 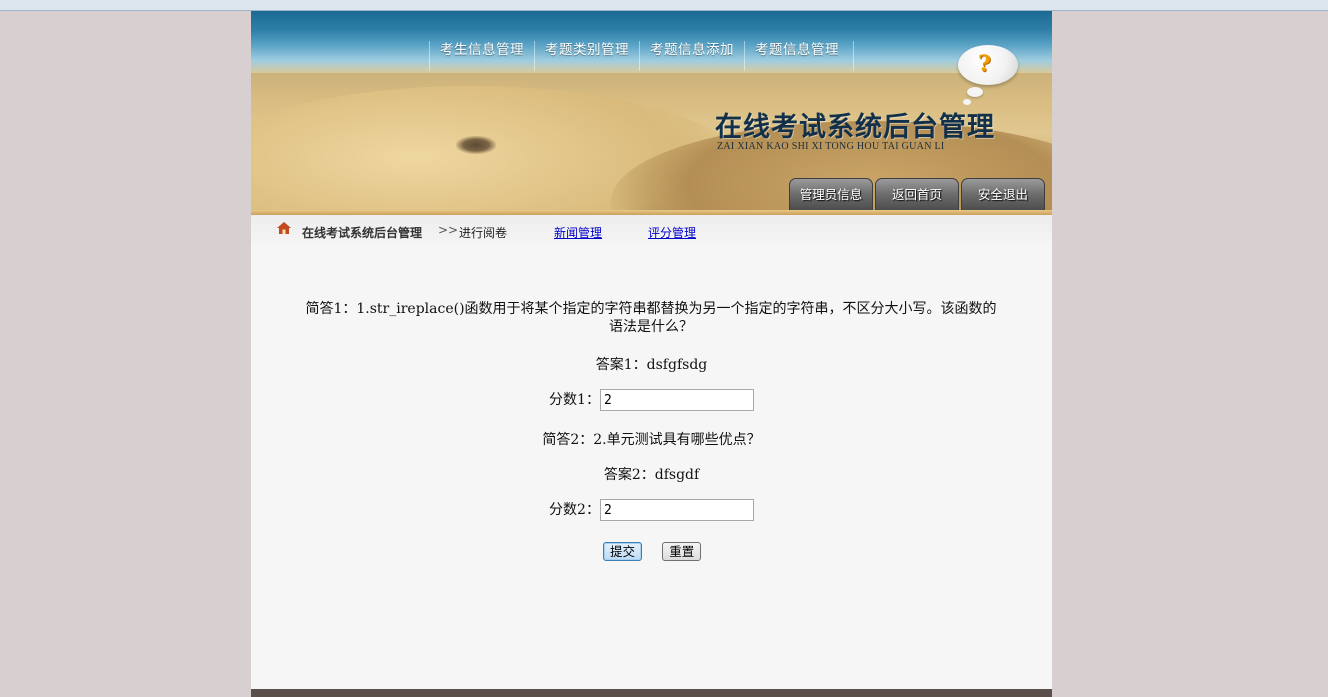 What do you see at coordinates (831, 146) in the screenshot?
I see `system-subtitle: ZAI XIAN KAO SHI XI TONG HOU TAI GUAN LI` at bounding box center [831, 146].